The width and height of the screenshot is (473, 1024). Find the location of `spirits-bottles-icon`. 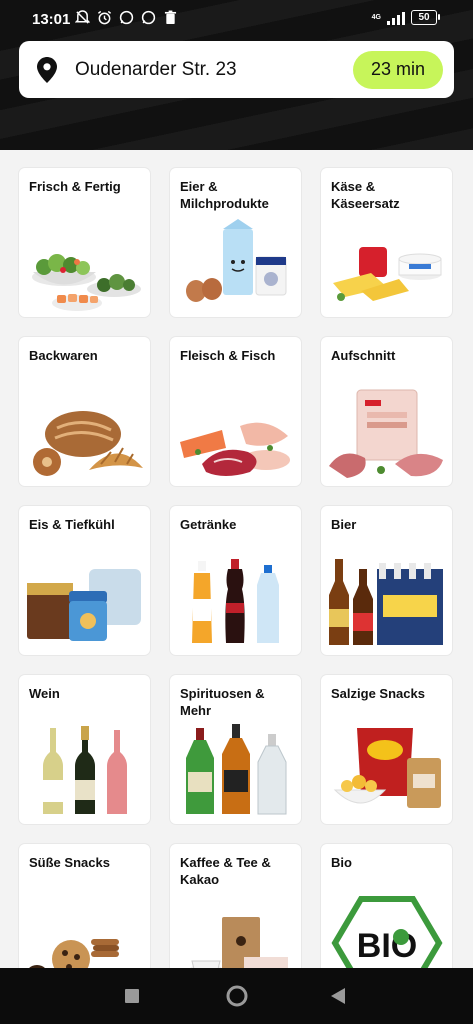

spirits-bottles-icon is located at coordinates (236, 769).